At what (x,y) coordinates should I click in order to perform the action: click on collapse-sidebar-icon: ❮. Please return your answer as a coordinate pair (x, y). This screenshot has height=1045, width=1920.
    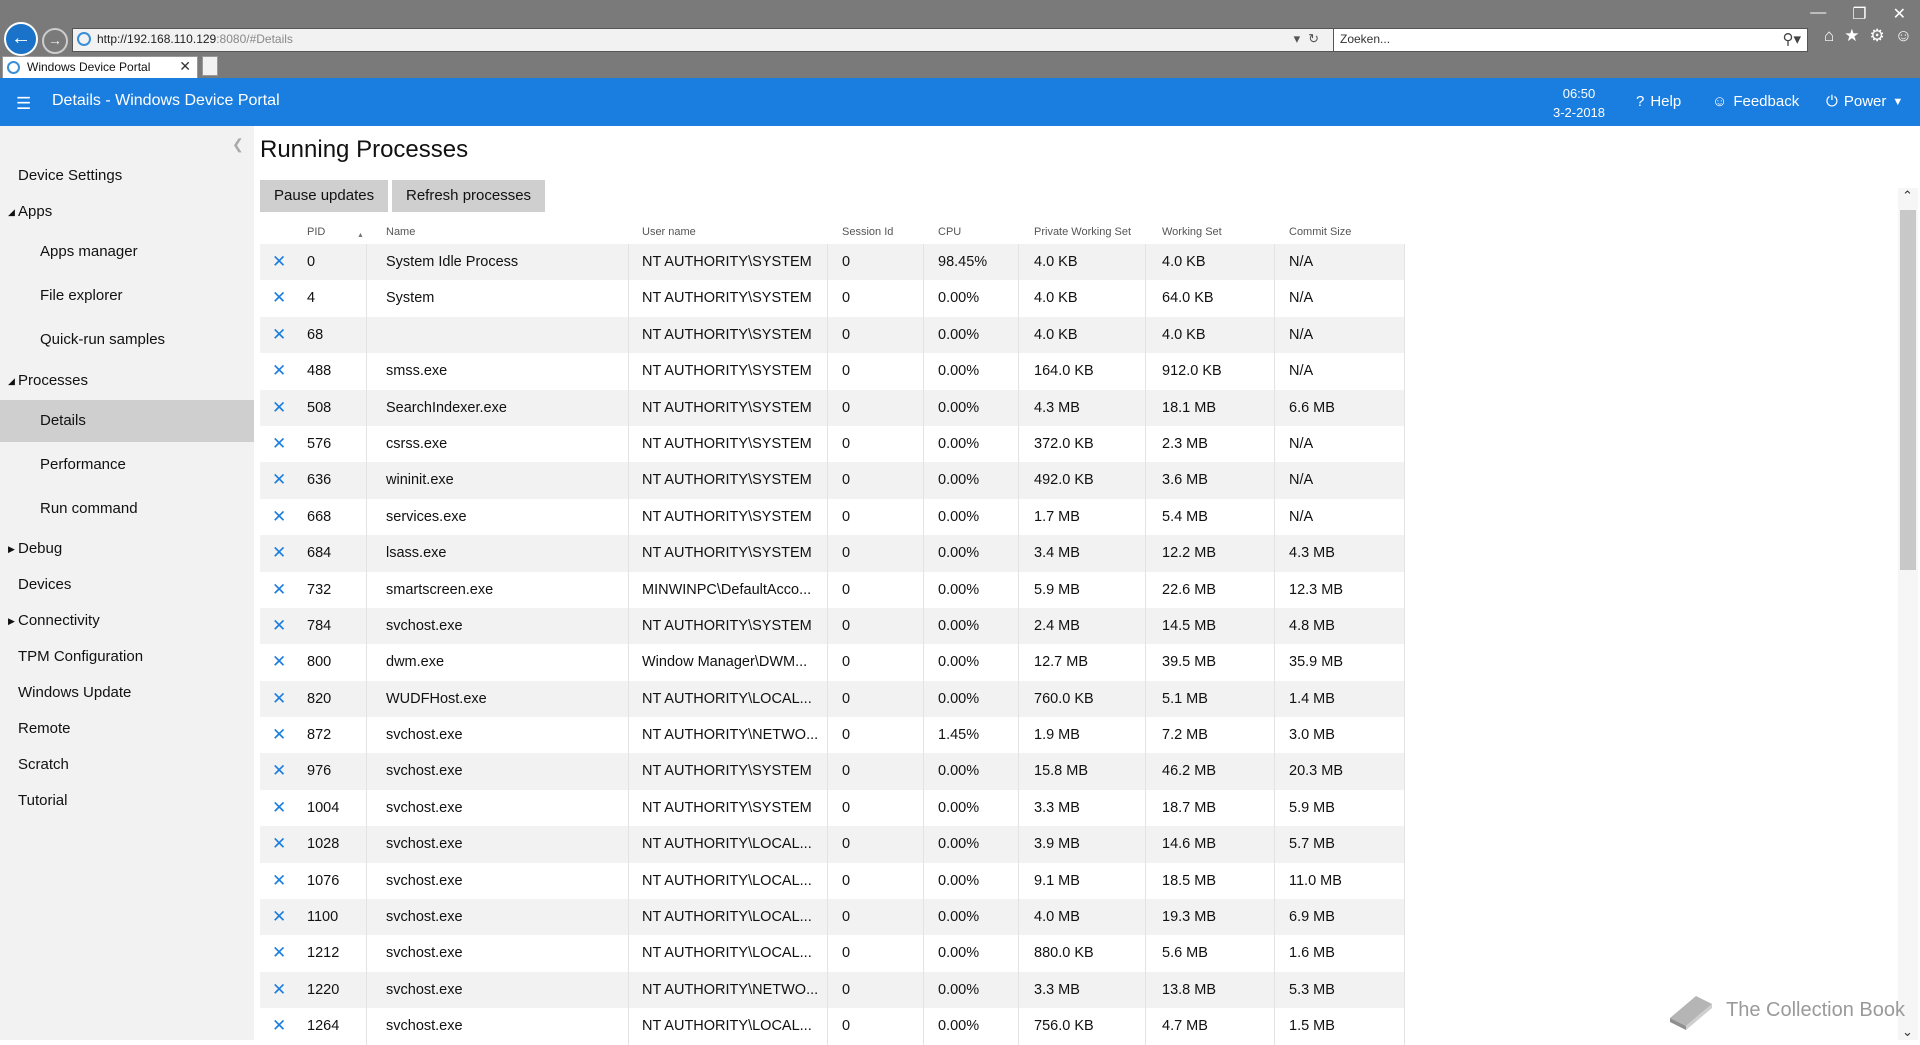
    Looking at the image, I should click on (238, 144).